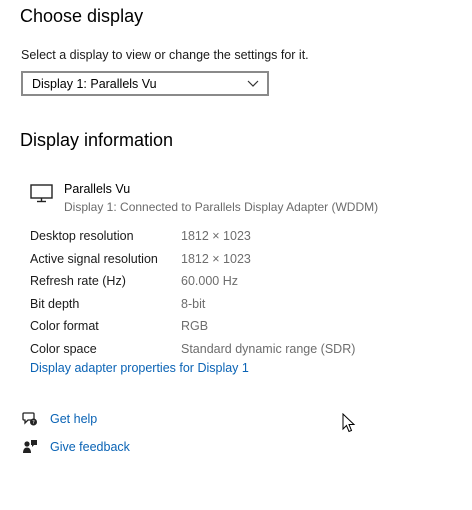 Image resolution: width=472 pixels, height=510 pixels. Describe the element at coordinates (63, 348) in the screenshot. I see `info-label: Color space` at that location.